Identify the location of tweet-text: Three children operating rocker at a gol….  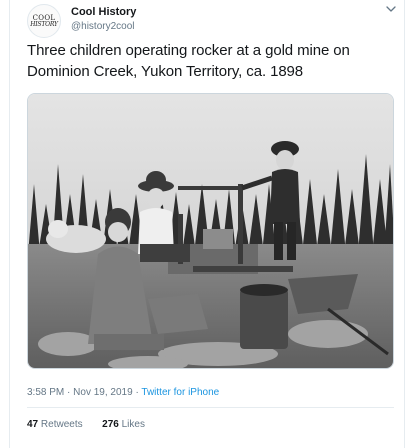
(188, 61).